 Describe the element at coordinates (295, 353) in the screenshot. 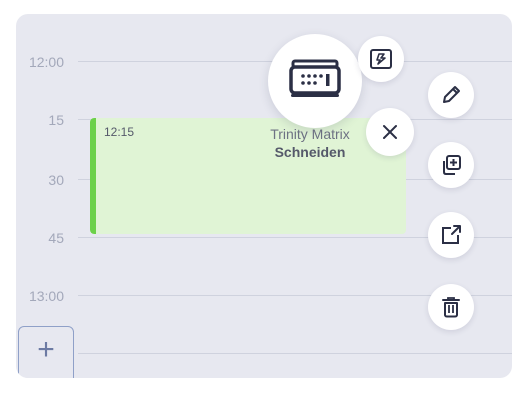

I see `grid-line` at that location.